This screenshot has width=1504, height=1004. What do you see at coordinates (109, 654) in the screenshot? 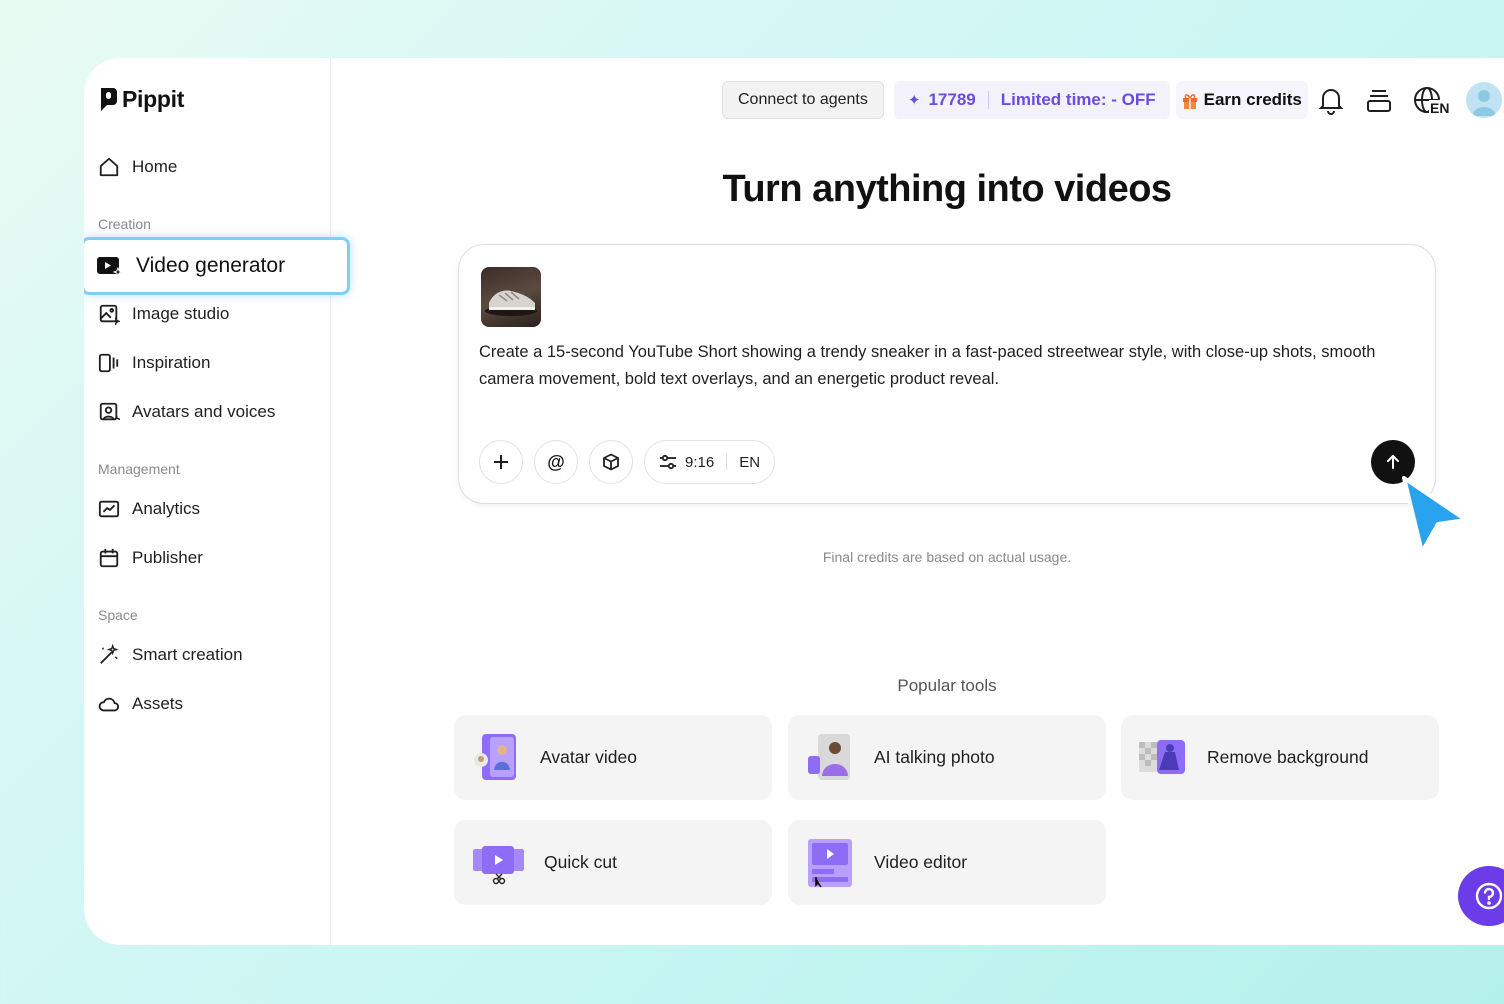
I see `magic-wand-icon` at bounding box center [109, 654].